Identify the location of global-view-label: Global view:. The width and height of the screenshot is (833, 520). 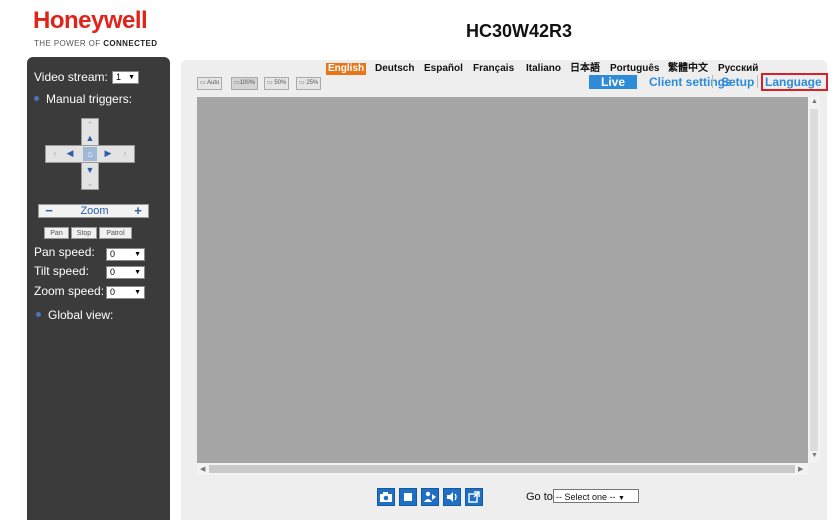
(80, 315).